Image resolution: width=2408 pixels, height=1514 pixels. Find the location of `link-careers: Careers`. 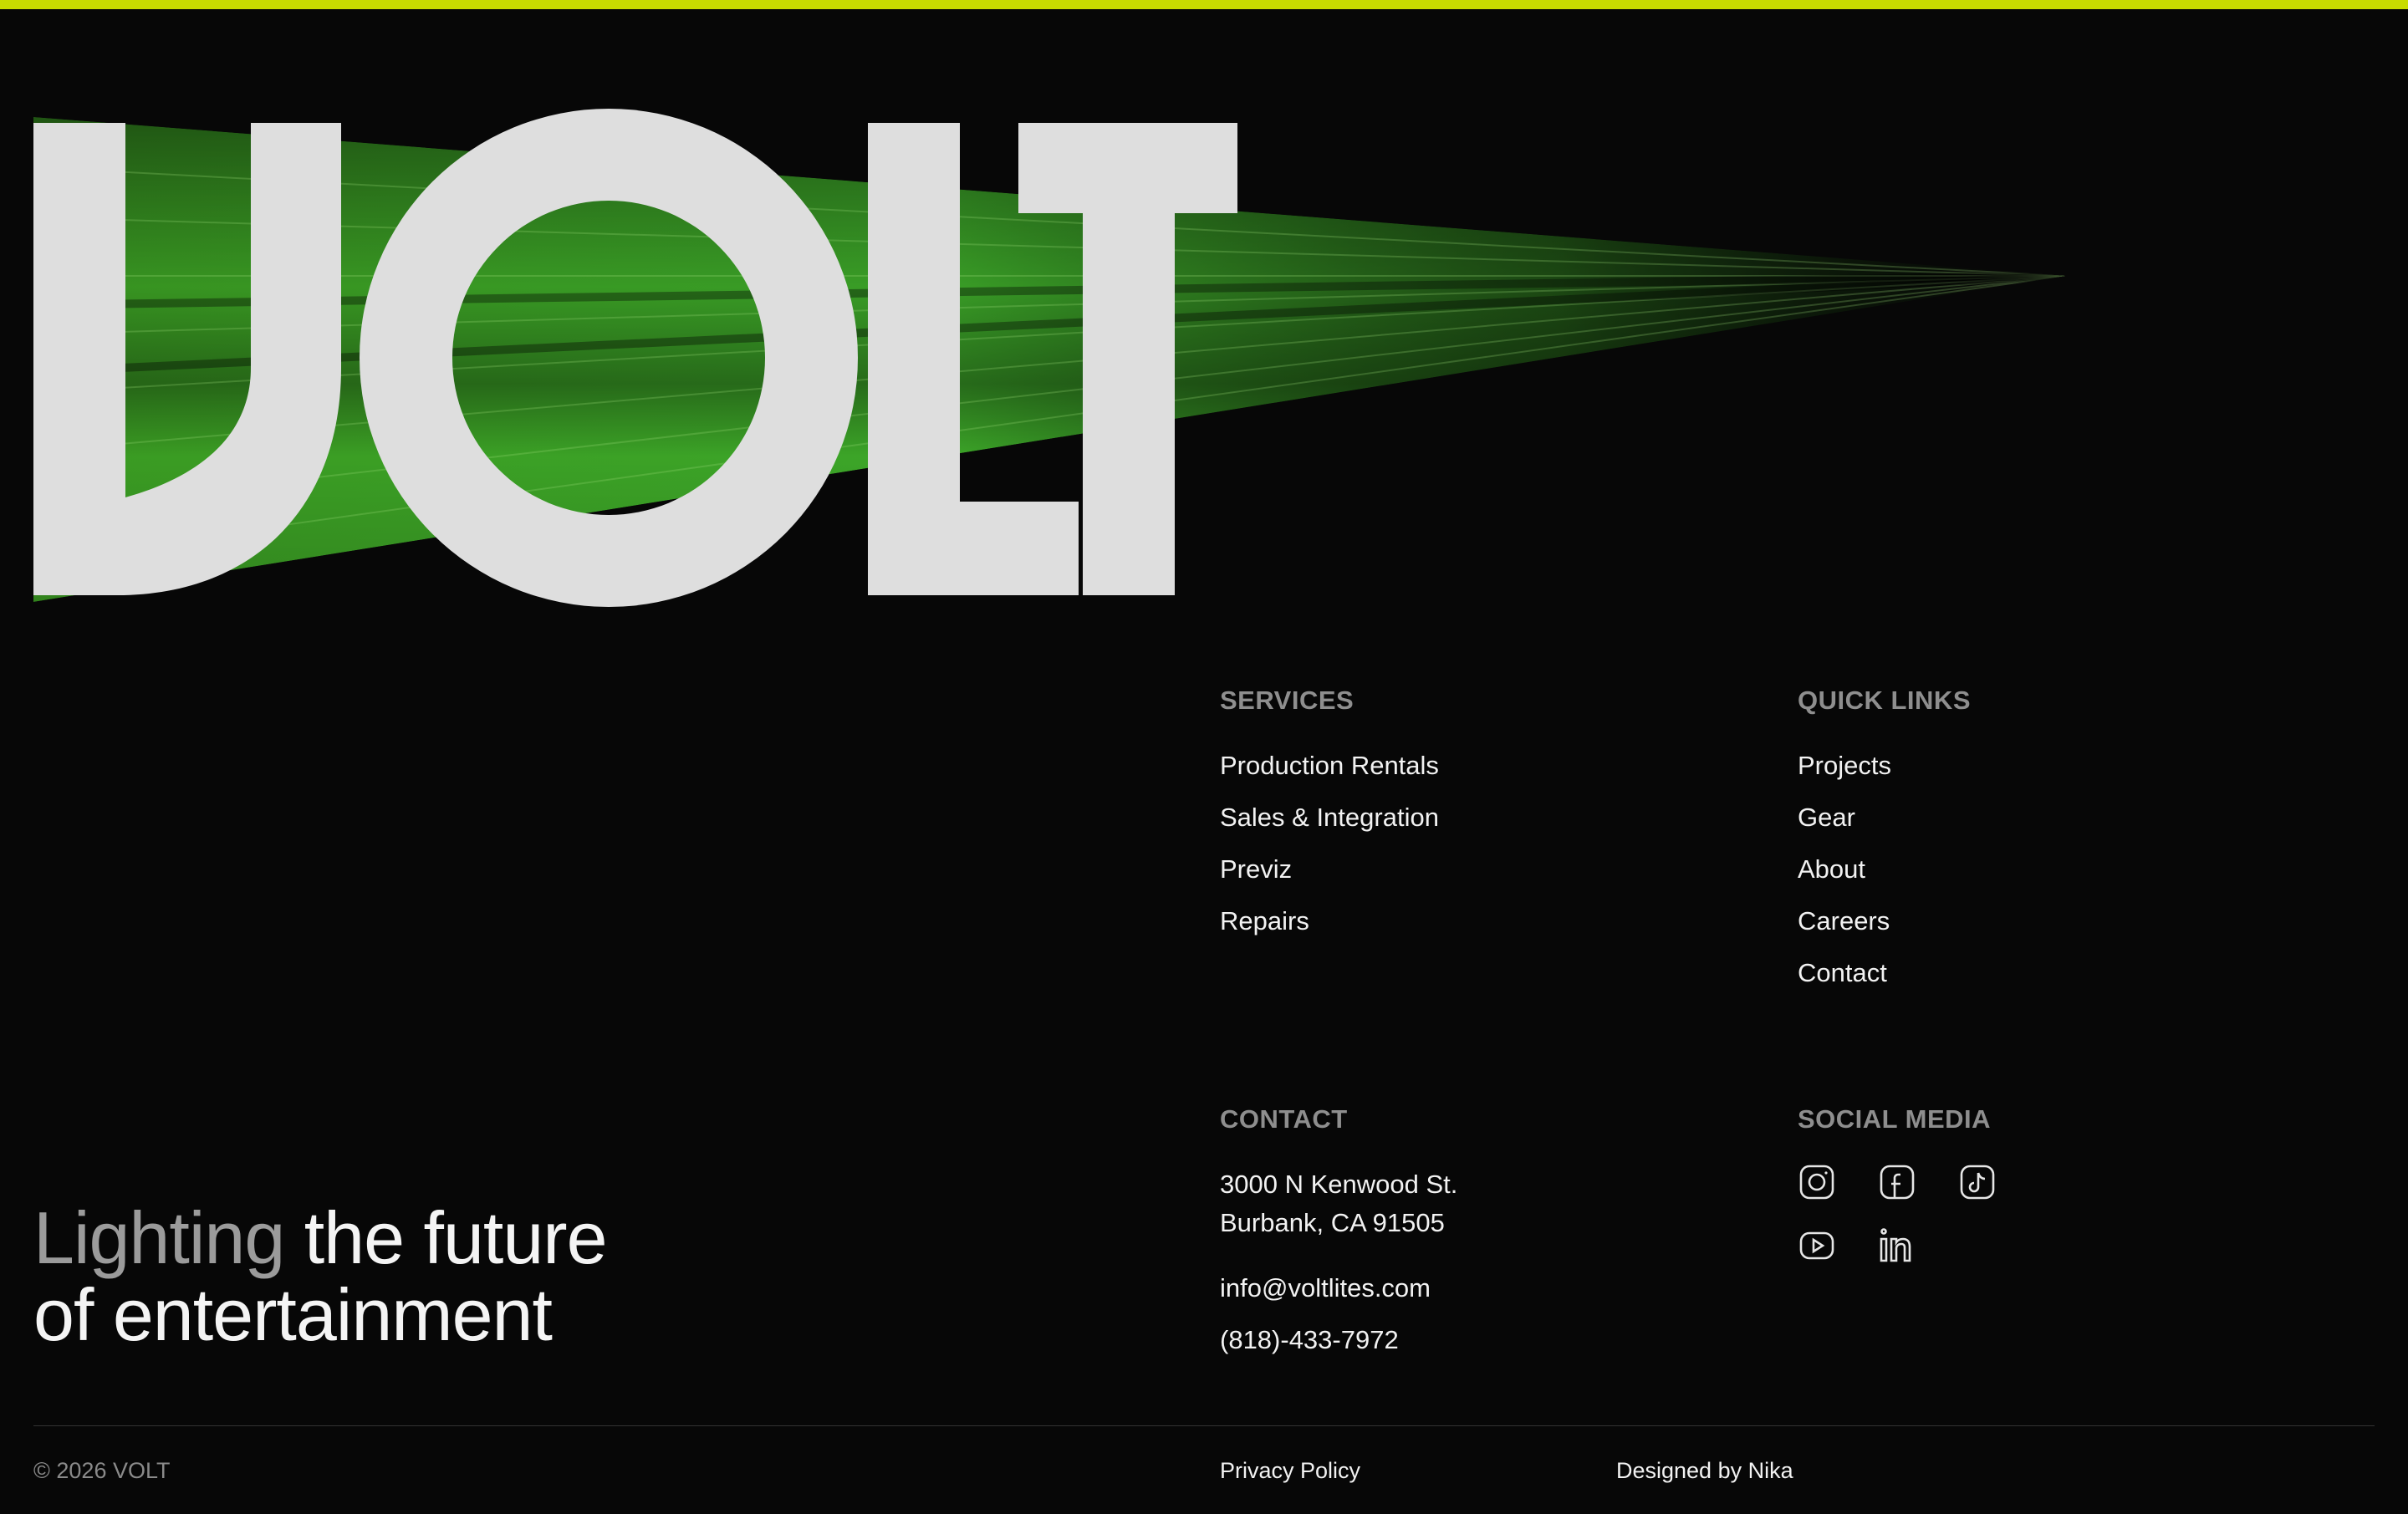

link-careers: Careers is located at coordinates (1844, 921).